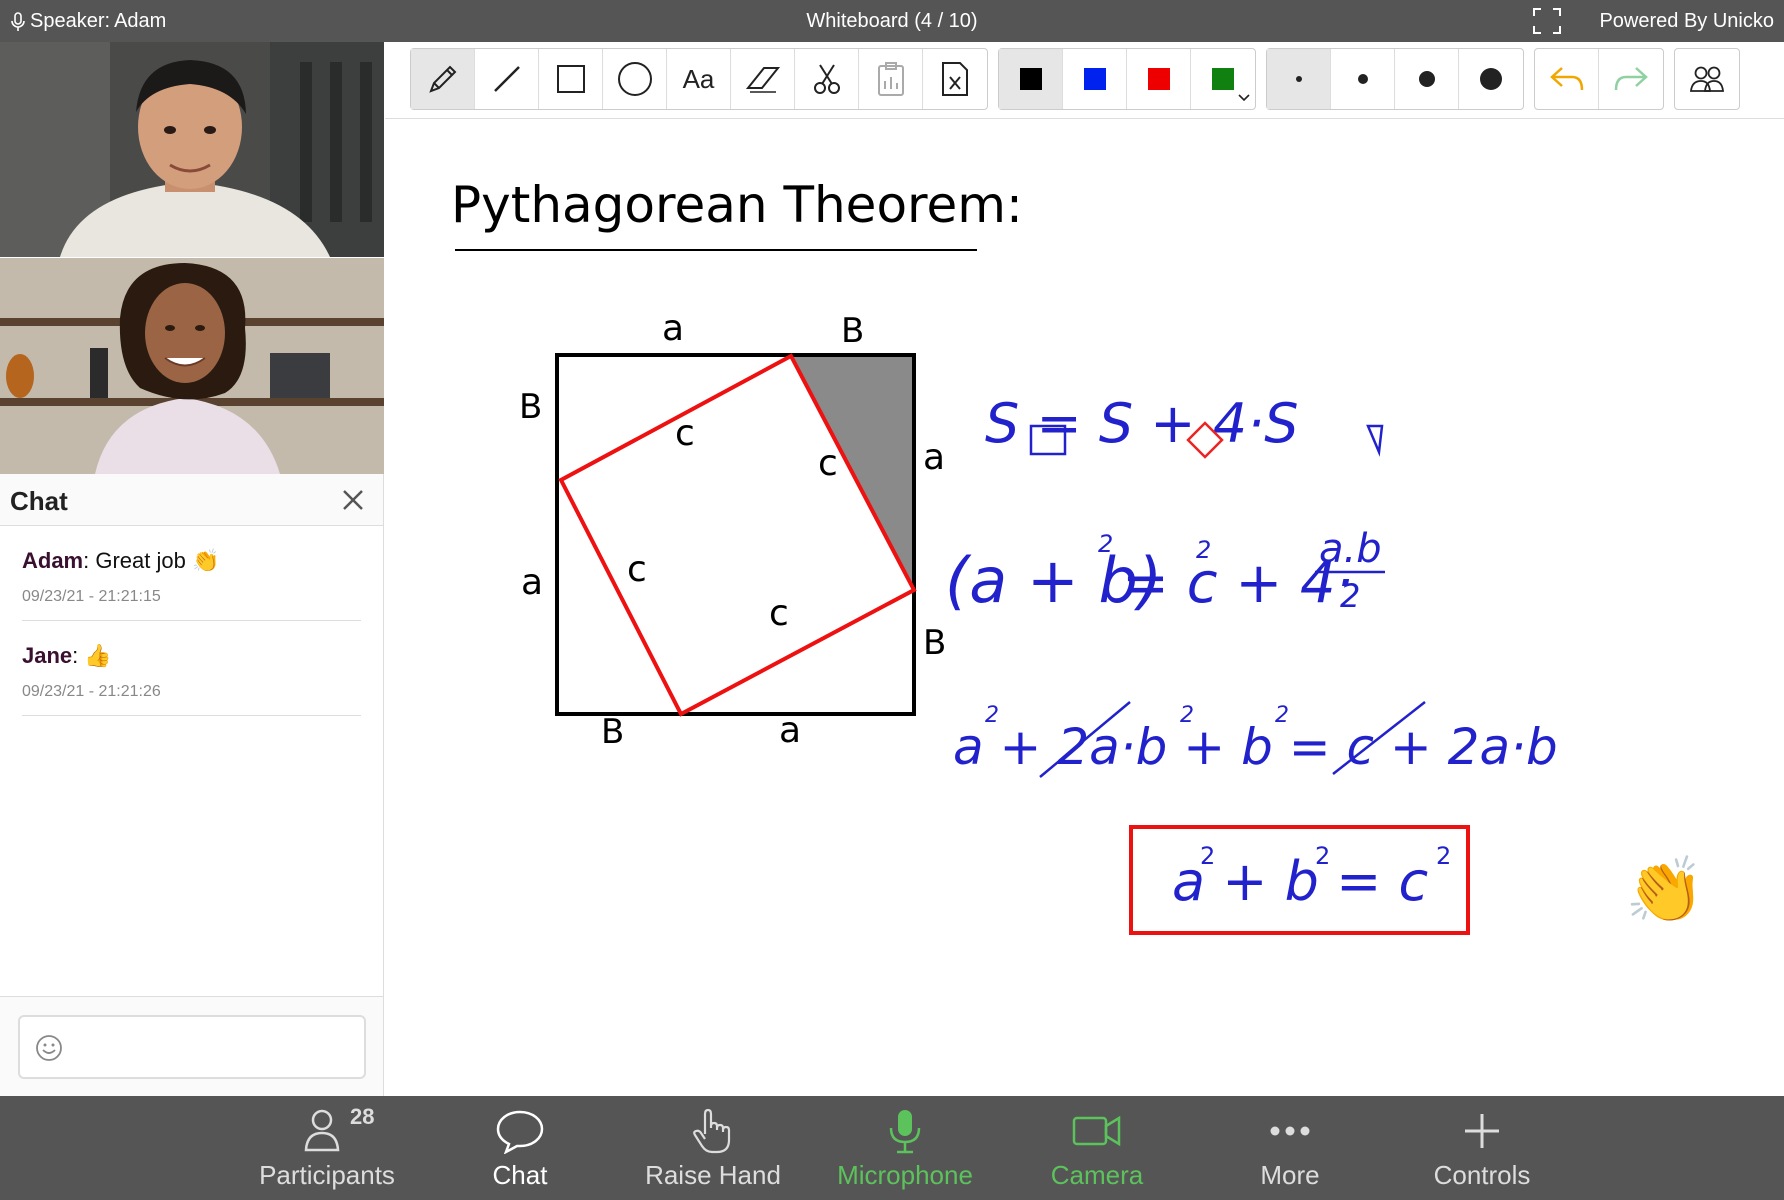  What do you see at coordinates (1350, 596) in the screenshot?
I see `fraction-denominator: 2` at bounding box center [1350, 596].